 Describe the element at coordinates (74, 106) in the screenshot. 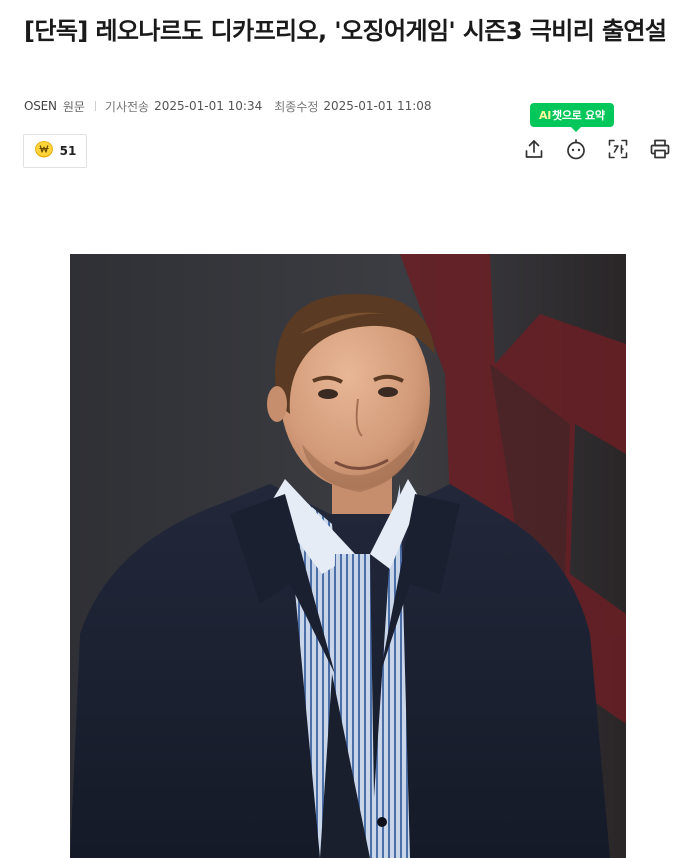

I see `source-link: 원문` at that location.